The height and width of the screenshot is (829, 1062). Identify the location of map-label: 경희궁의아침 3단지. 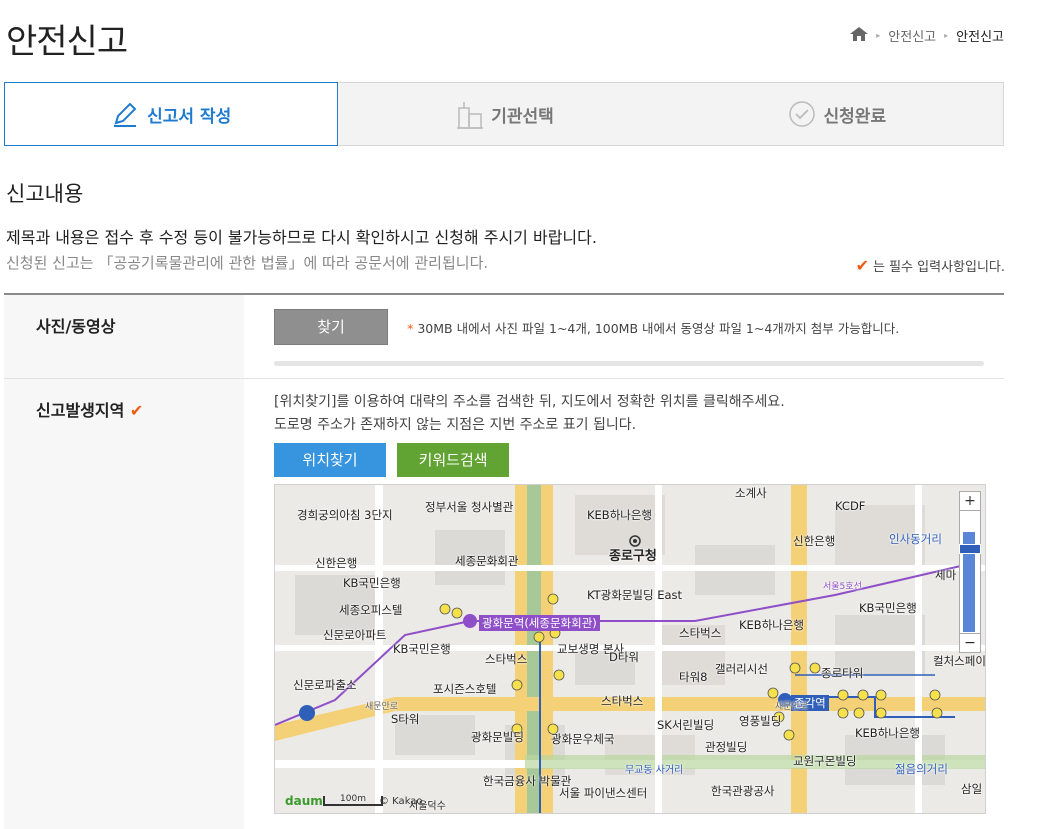
(345, 515).